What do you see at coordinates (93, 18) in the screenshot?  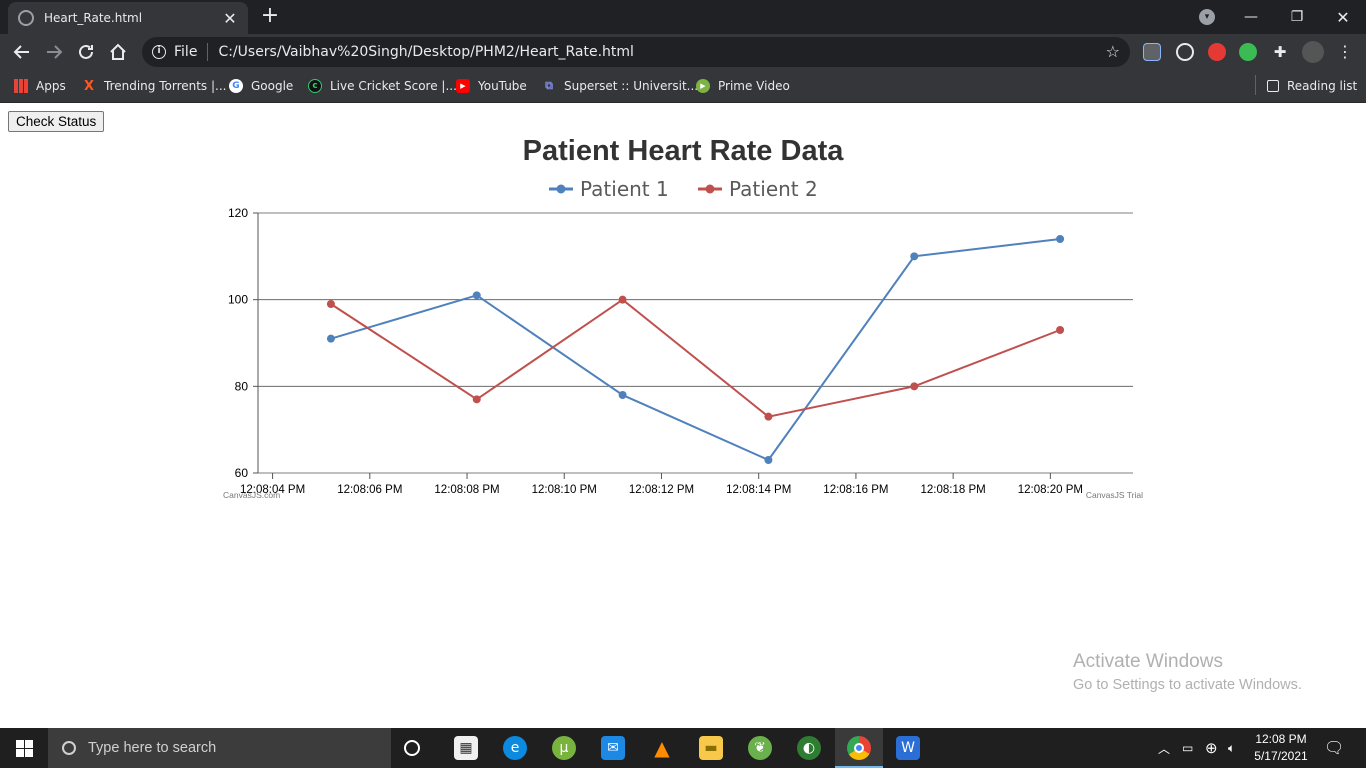 I see `tab-title: Heart_Rate.html` at bounding box center [93, 18].